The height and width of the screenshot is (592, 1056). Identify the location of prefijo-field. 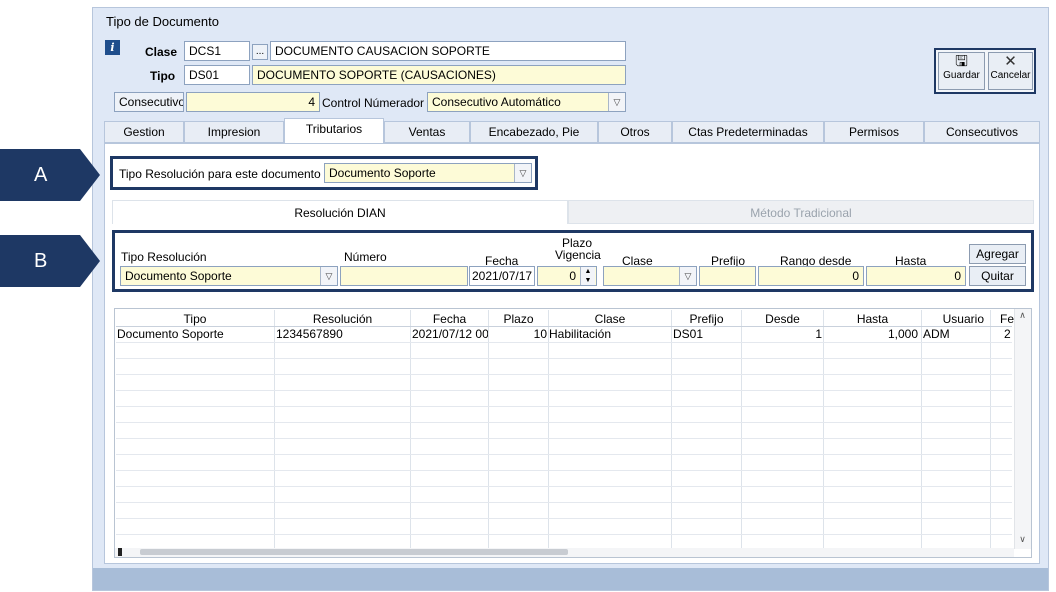
(727, 276).